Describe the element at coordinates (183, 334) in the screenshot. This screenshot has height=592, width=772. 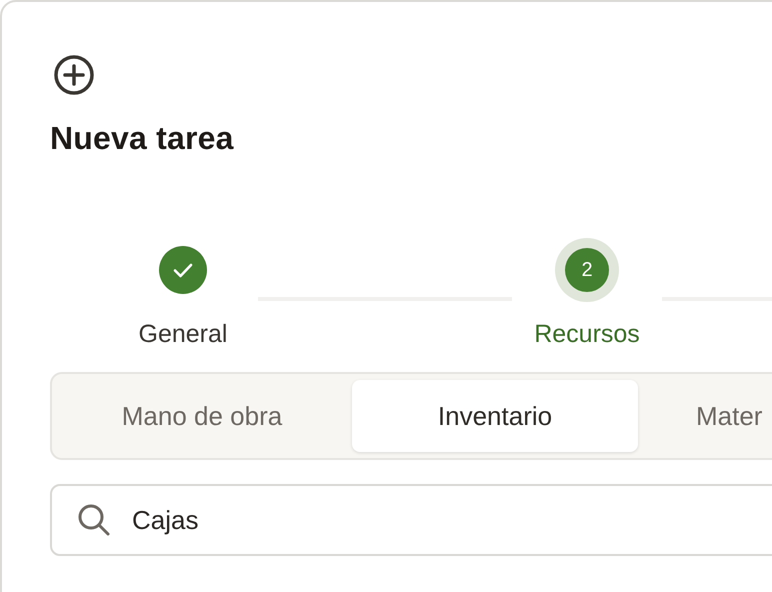
I see `step-label: General` at that location.